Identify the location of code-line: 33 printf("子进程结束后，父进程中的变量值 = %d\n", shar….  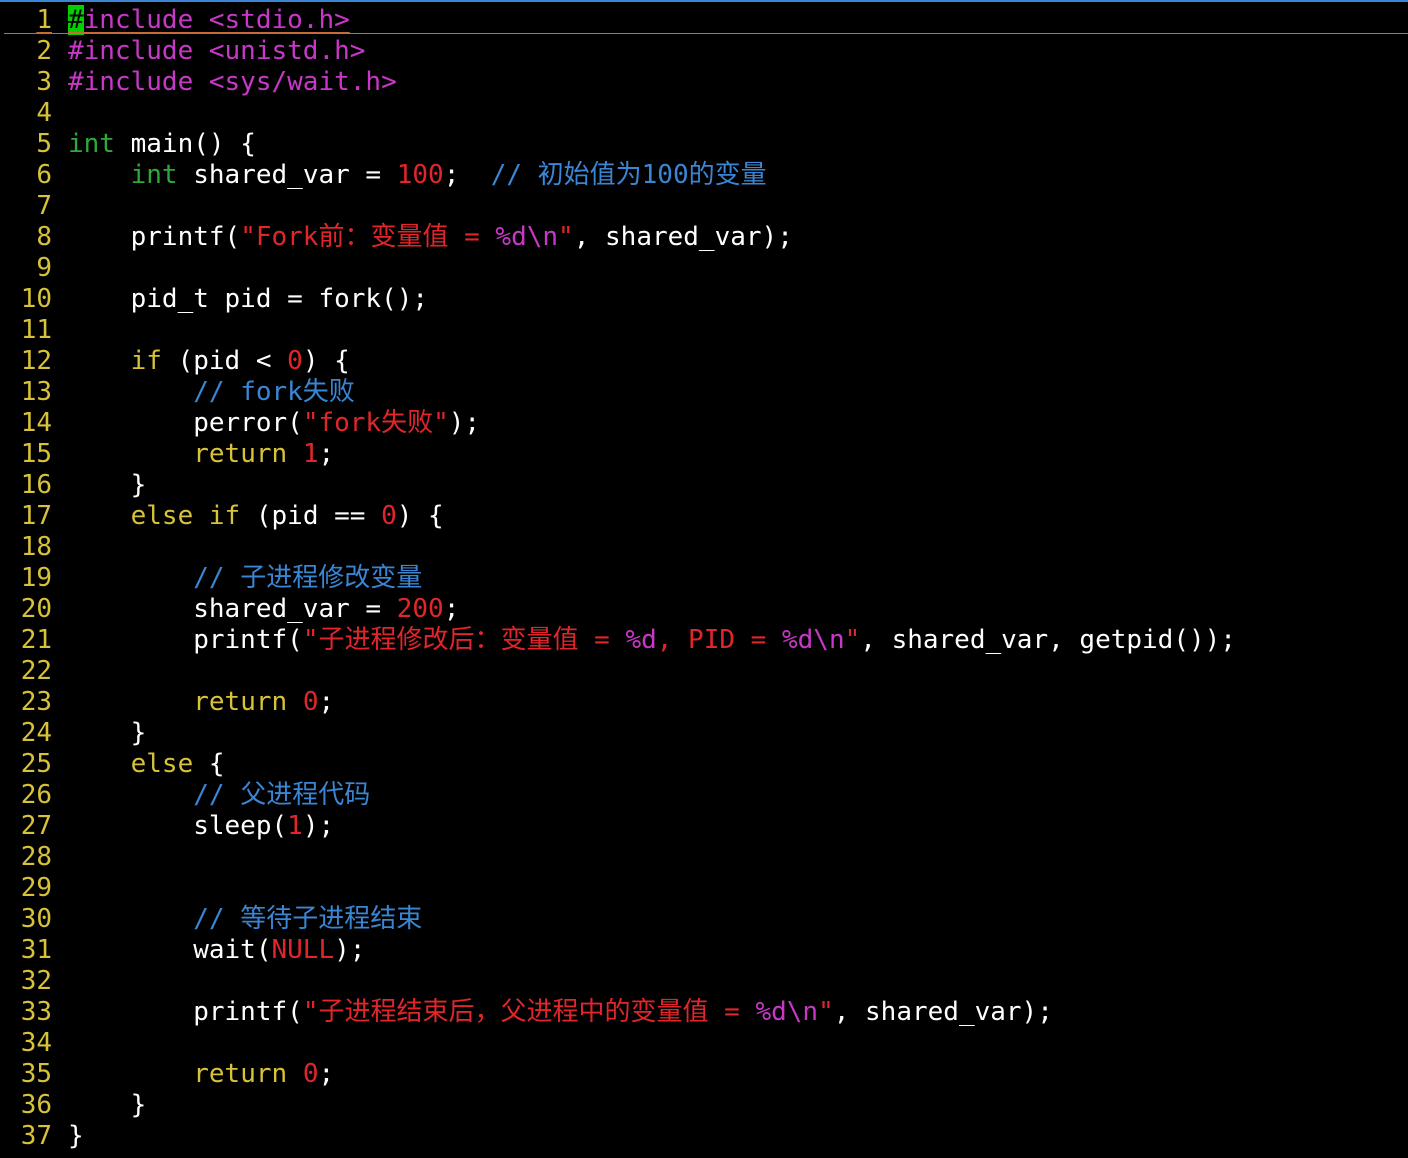
(704, 1012).